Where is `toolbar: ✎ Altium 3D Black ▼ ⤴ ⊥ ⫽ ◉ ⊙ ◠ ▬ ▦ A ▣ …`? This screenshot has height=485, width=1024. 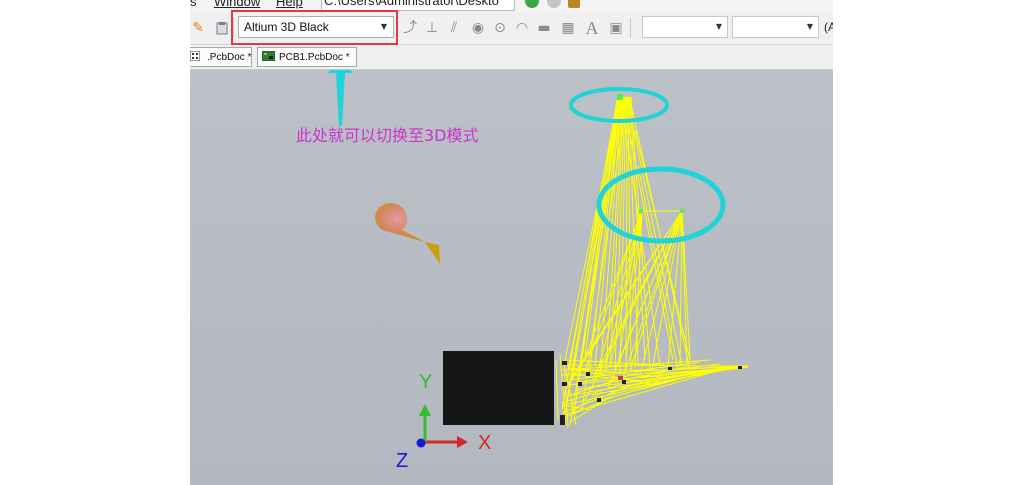 toolbar: ✎ Altium 3D Black ▼ ⤴ ⊥ ⫽ ◉ ⊙ ◠ ▬ ▦ A ▣ … is located at coordinates (511, 27).